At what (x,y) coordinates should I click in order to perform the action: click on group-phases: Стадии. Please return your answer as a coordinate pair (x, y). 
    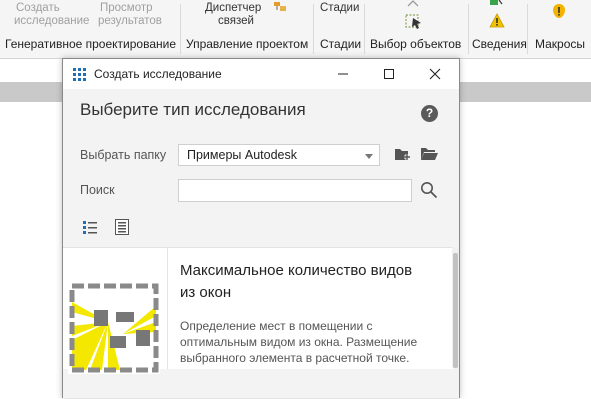
    Looking at the image, I should click on (341, 44).